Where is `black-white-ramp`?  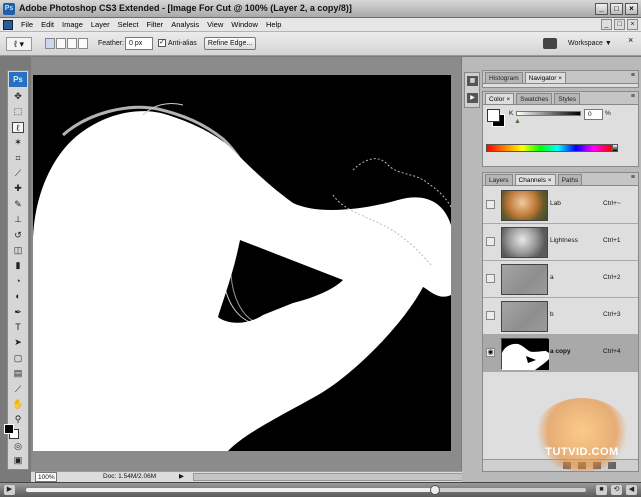
black-white-ramp is located at coordinates (615, 148).